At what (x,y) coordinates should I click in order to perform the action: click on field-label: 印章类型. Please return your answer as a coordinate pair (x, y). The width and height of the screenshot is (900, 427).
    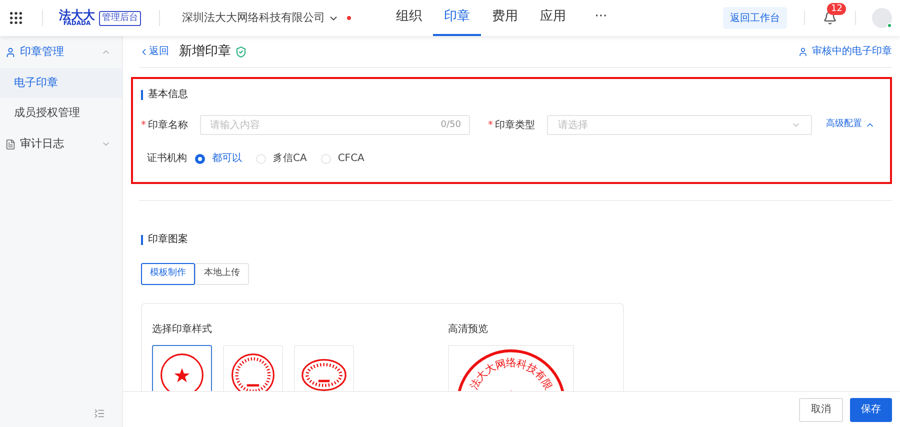
    Looking at the image, I should click on (515, 125).